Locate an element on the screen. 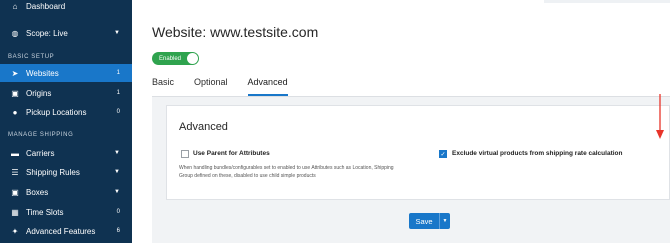 The image size is (670, 243). sidebar-item-shipping-rules: ☰ Shipping Rules ▼ is located at coordinates (66, 172).